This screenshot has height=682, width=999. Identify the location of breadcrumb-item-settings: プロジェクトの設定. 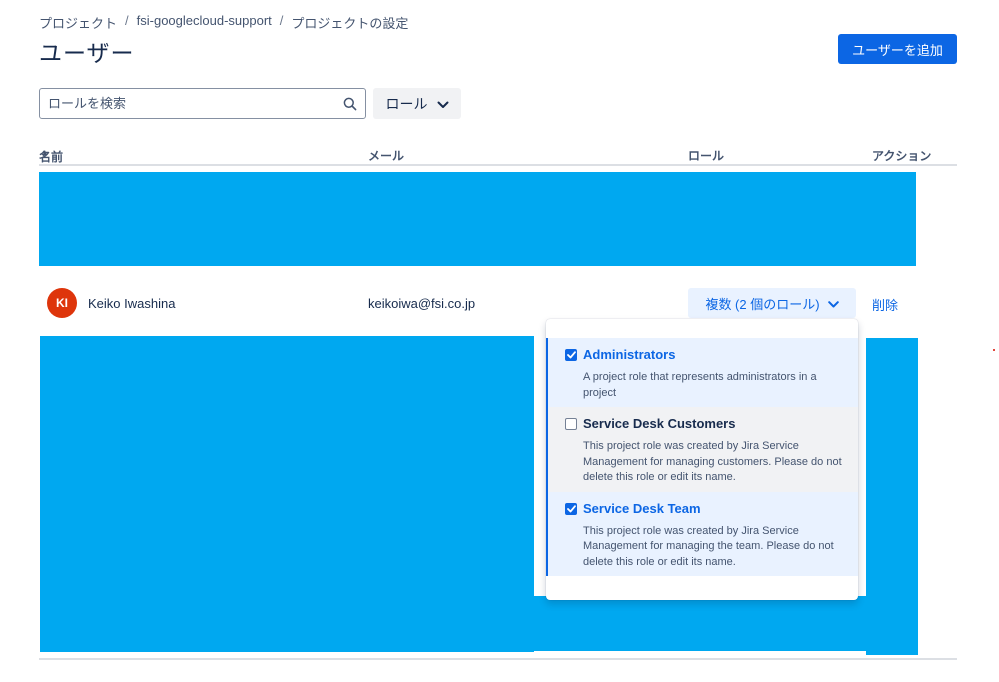
(349, 22).